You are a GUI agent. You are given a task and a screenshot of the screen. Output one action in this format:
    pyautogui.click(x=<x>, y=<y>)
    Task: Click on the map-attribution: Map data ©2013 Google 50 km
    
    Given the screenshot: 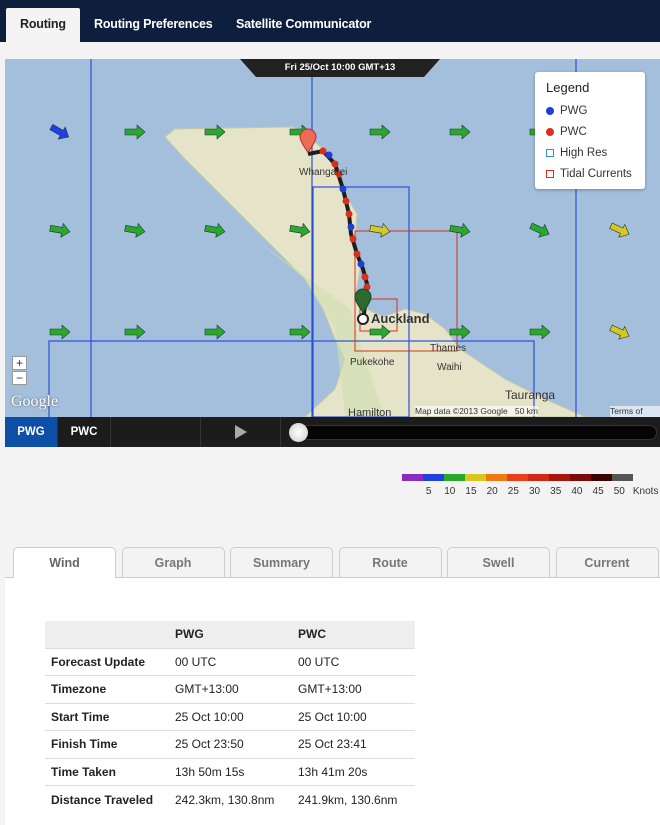 What is the action you would take?
    pyautogui.click(x=476, y=411)
    